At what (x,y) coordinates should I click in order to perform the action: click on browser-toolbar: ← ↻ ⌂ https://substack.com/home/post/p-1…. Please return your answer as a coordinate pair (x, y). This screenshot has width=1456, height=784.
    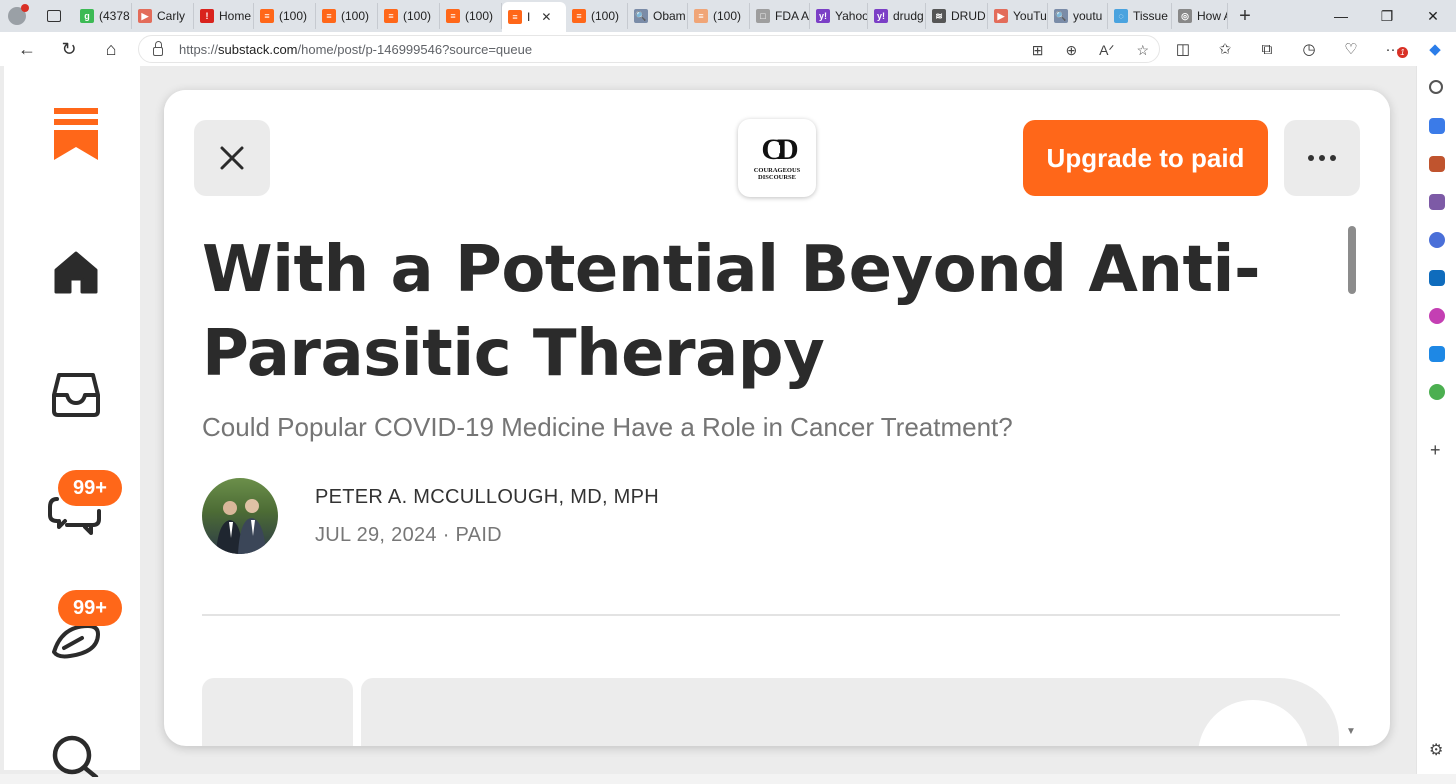
    Looking at the image, I should click on (728, 49).